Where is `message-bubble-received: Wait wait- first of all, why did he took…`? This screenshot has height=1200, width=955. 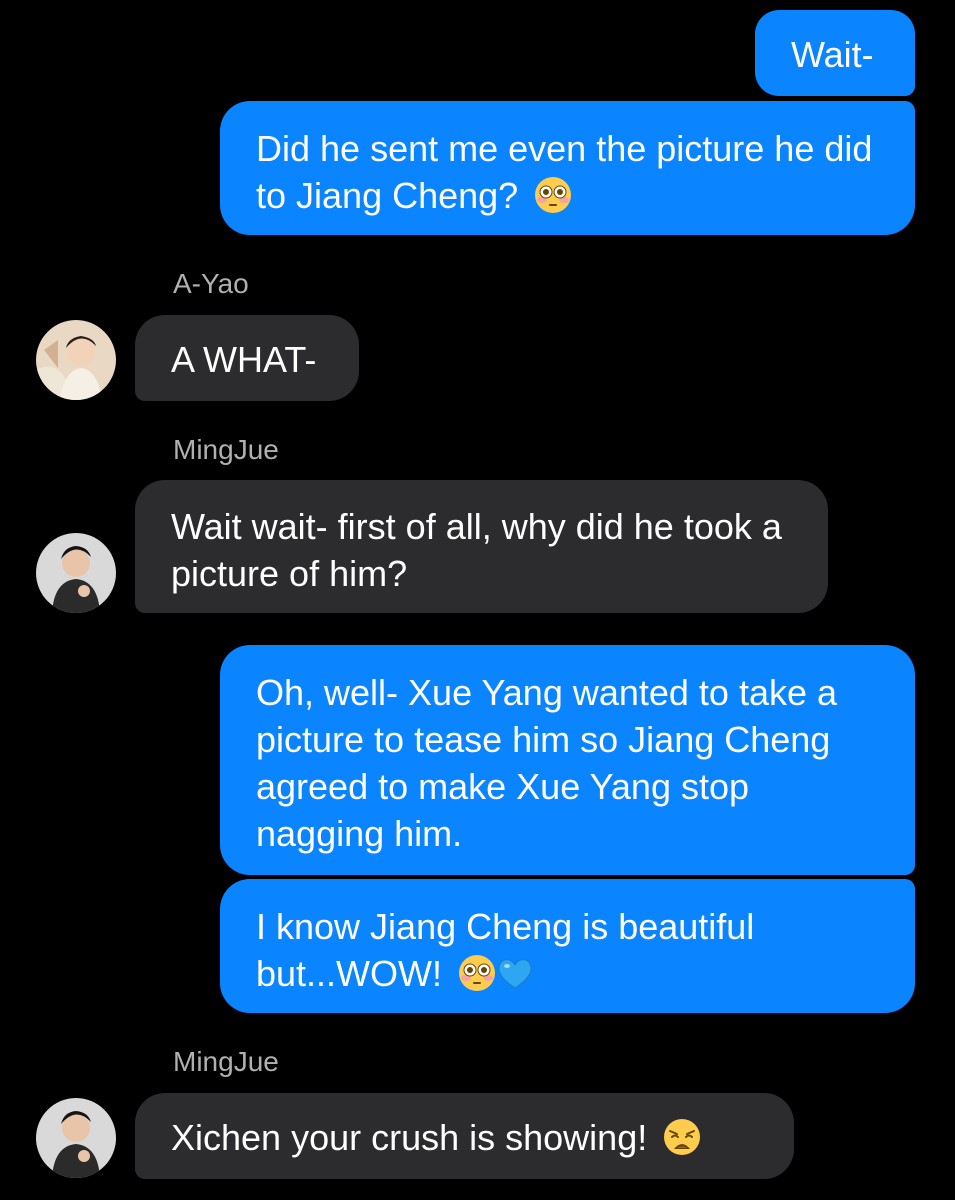 message-bubble-received: Wait wait- first of all, why did he took… is located at coordinates (481, 546).